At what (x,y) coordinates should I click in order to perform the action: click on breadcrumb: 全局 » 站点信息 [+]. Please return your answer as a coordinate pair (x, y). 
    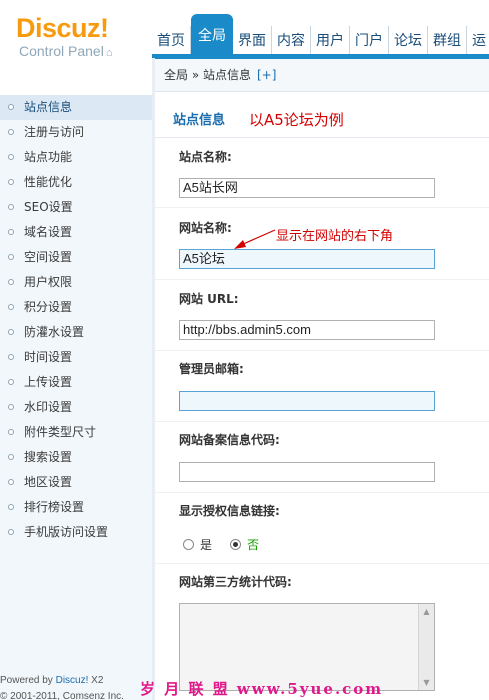
    Looking at the image, I should click on (322, 75).